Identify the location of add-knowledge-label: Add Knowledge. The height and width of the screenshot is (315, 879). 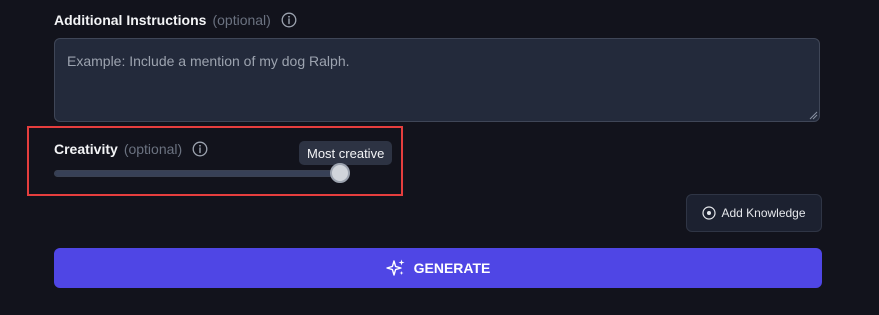
(763, 213).